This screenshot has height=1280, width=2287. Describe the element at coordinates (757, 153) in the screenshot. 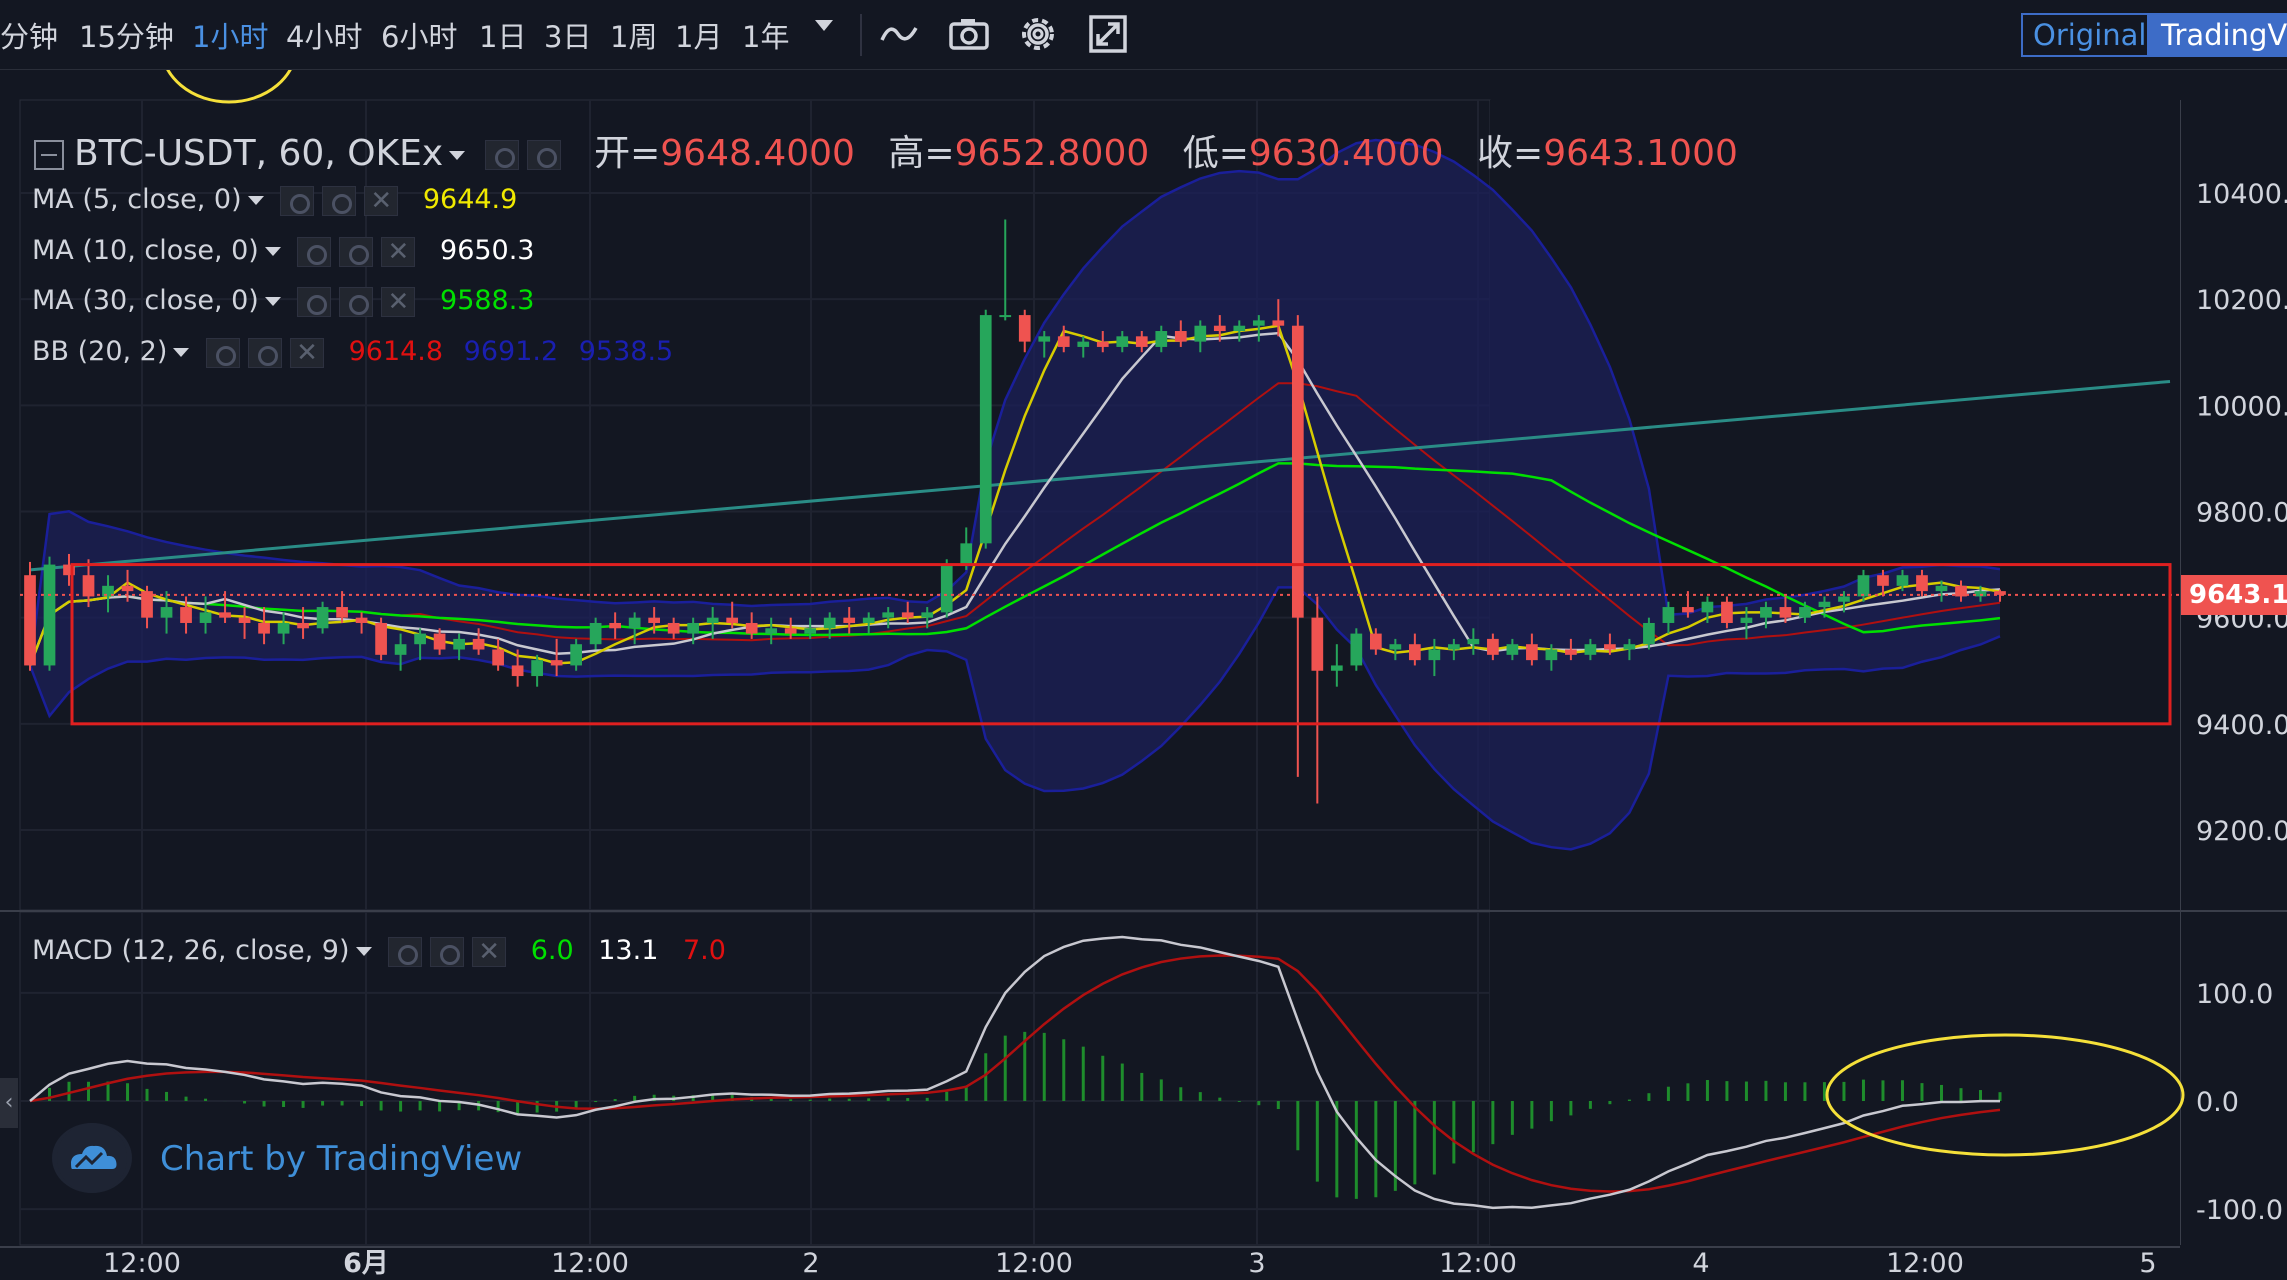

I see `open-value: 9648.4000` at that location.